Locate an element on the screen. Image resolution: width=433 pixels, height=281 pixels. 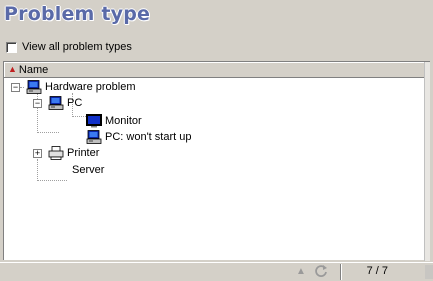
expand-printer-icon: + is located at coordinates (37, 153).